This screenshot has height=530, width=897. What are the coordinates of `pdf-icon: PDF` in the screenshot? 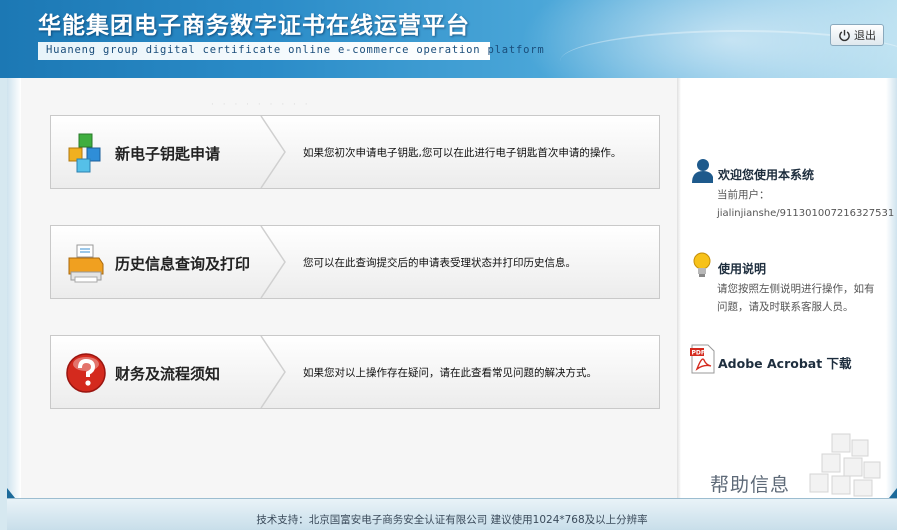 It's located at (703, 359).